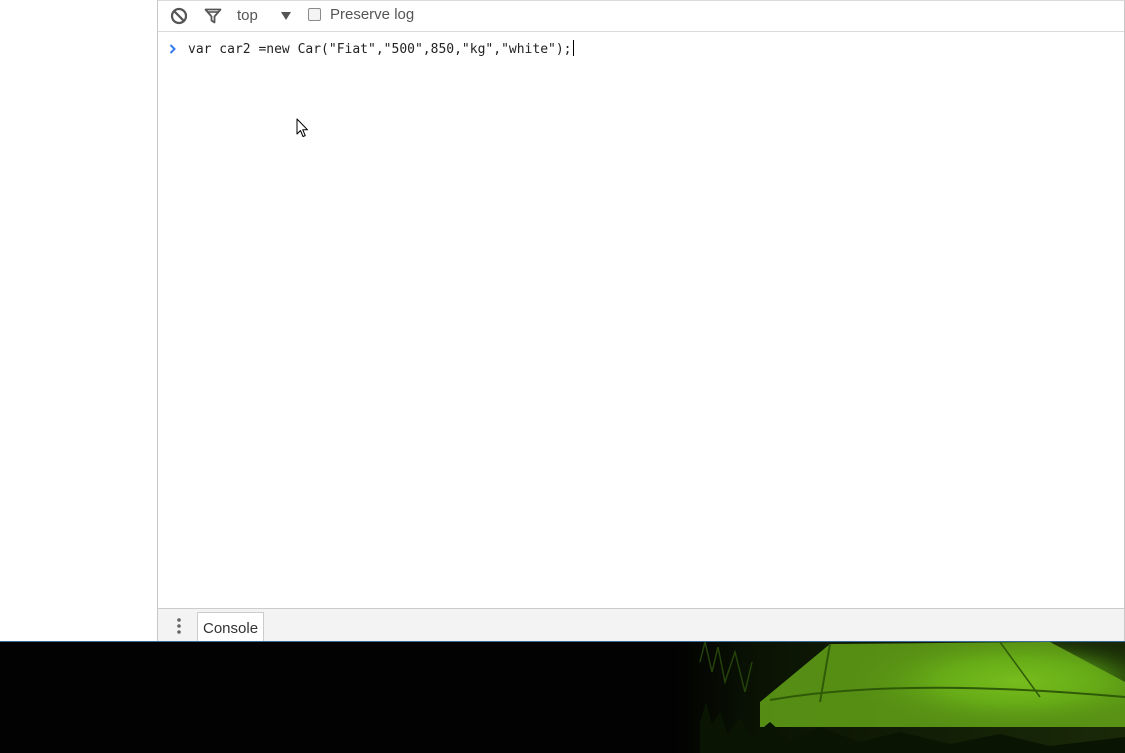 Image resolution: width=1125 pixels, height=753 pixels. Describe the element at coordinates (314, 14) in the screenshot. I see `preserve-log-checkbox` at that location.